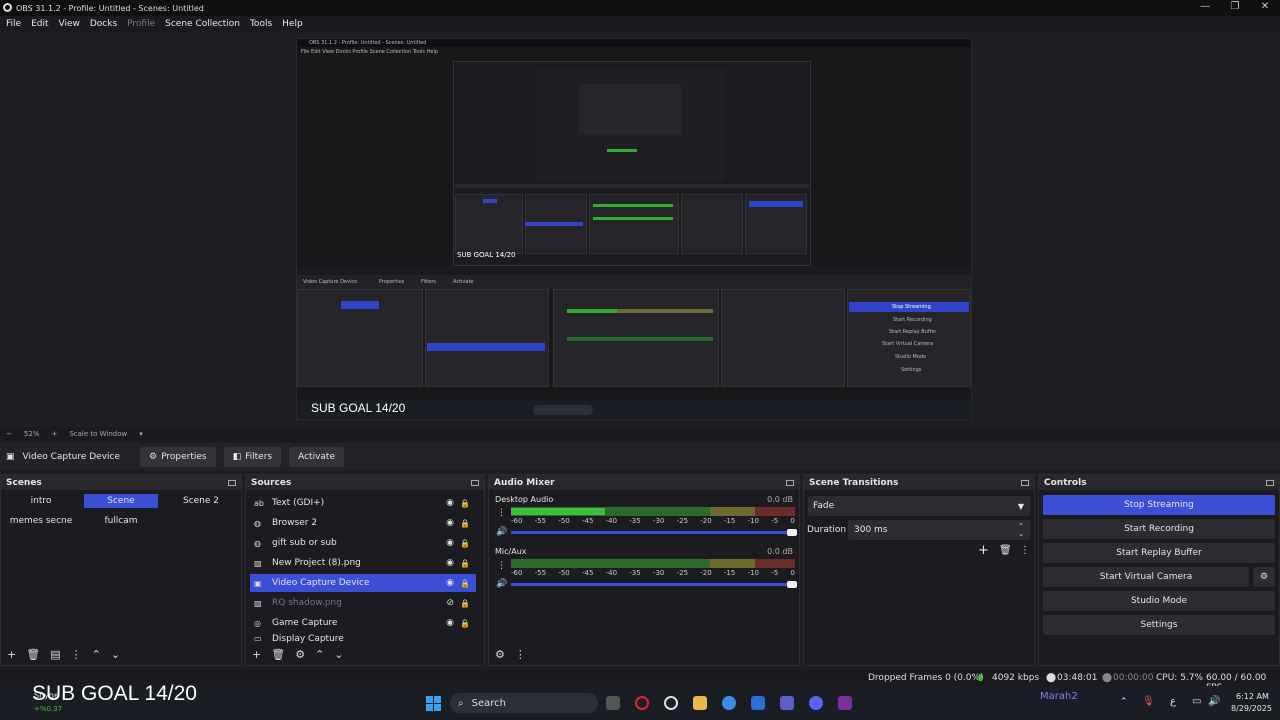 This screenshot has width=1280, height=720. I want to click on source-row: ◎ Game Capture ◉ 🔒, so click(363, 623).